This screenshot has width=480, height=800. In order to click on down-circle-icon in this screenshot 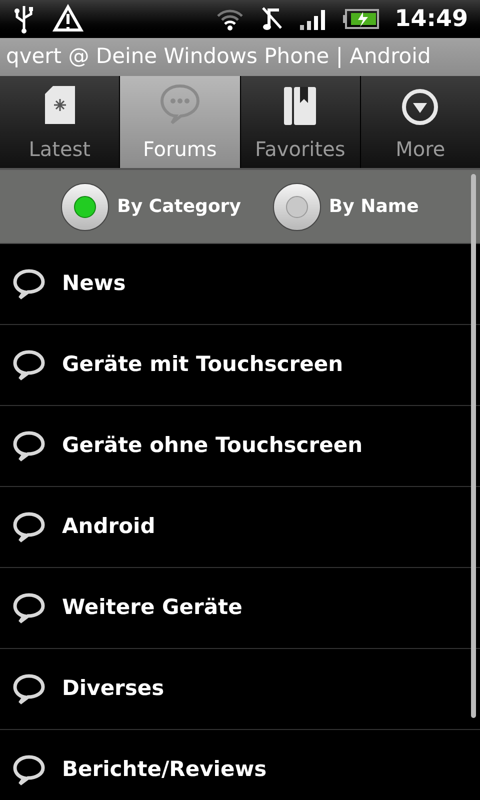, I will do `click(420, 107)`.